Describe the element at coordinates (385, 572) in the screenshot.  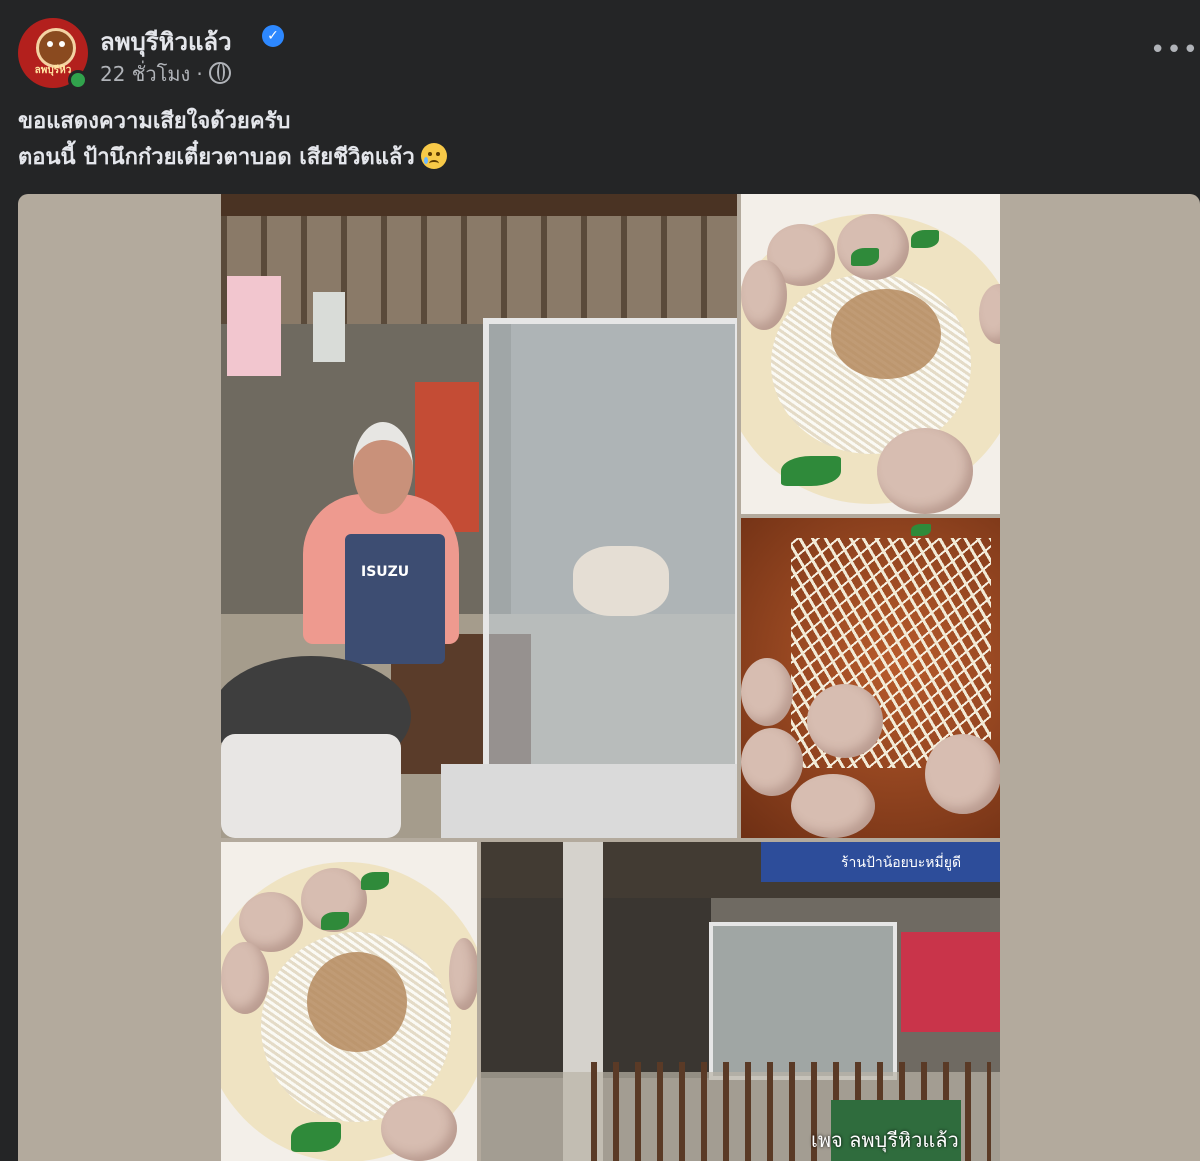
I see `apron-logo-text: ISUZU` at that location.